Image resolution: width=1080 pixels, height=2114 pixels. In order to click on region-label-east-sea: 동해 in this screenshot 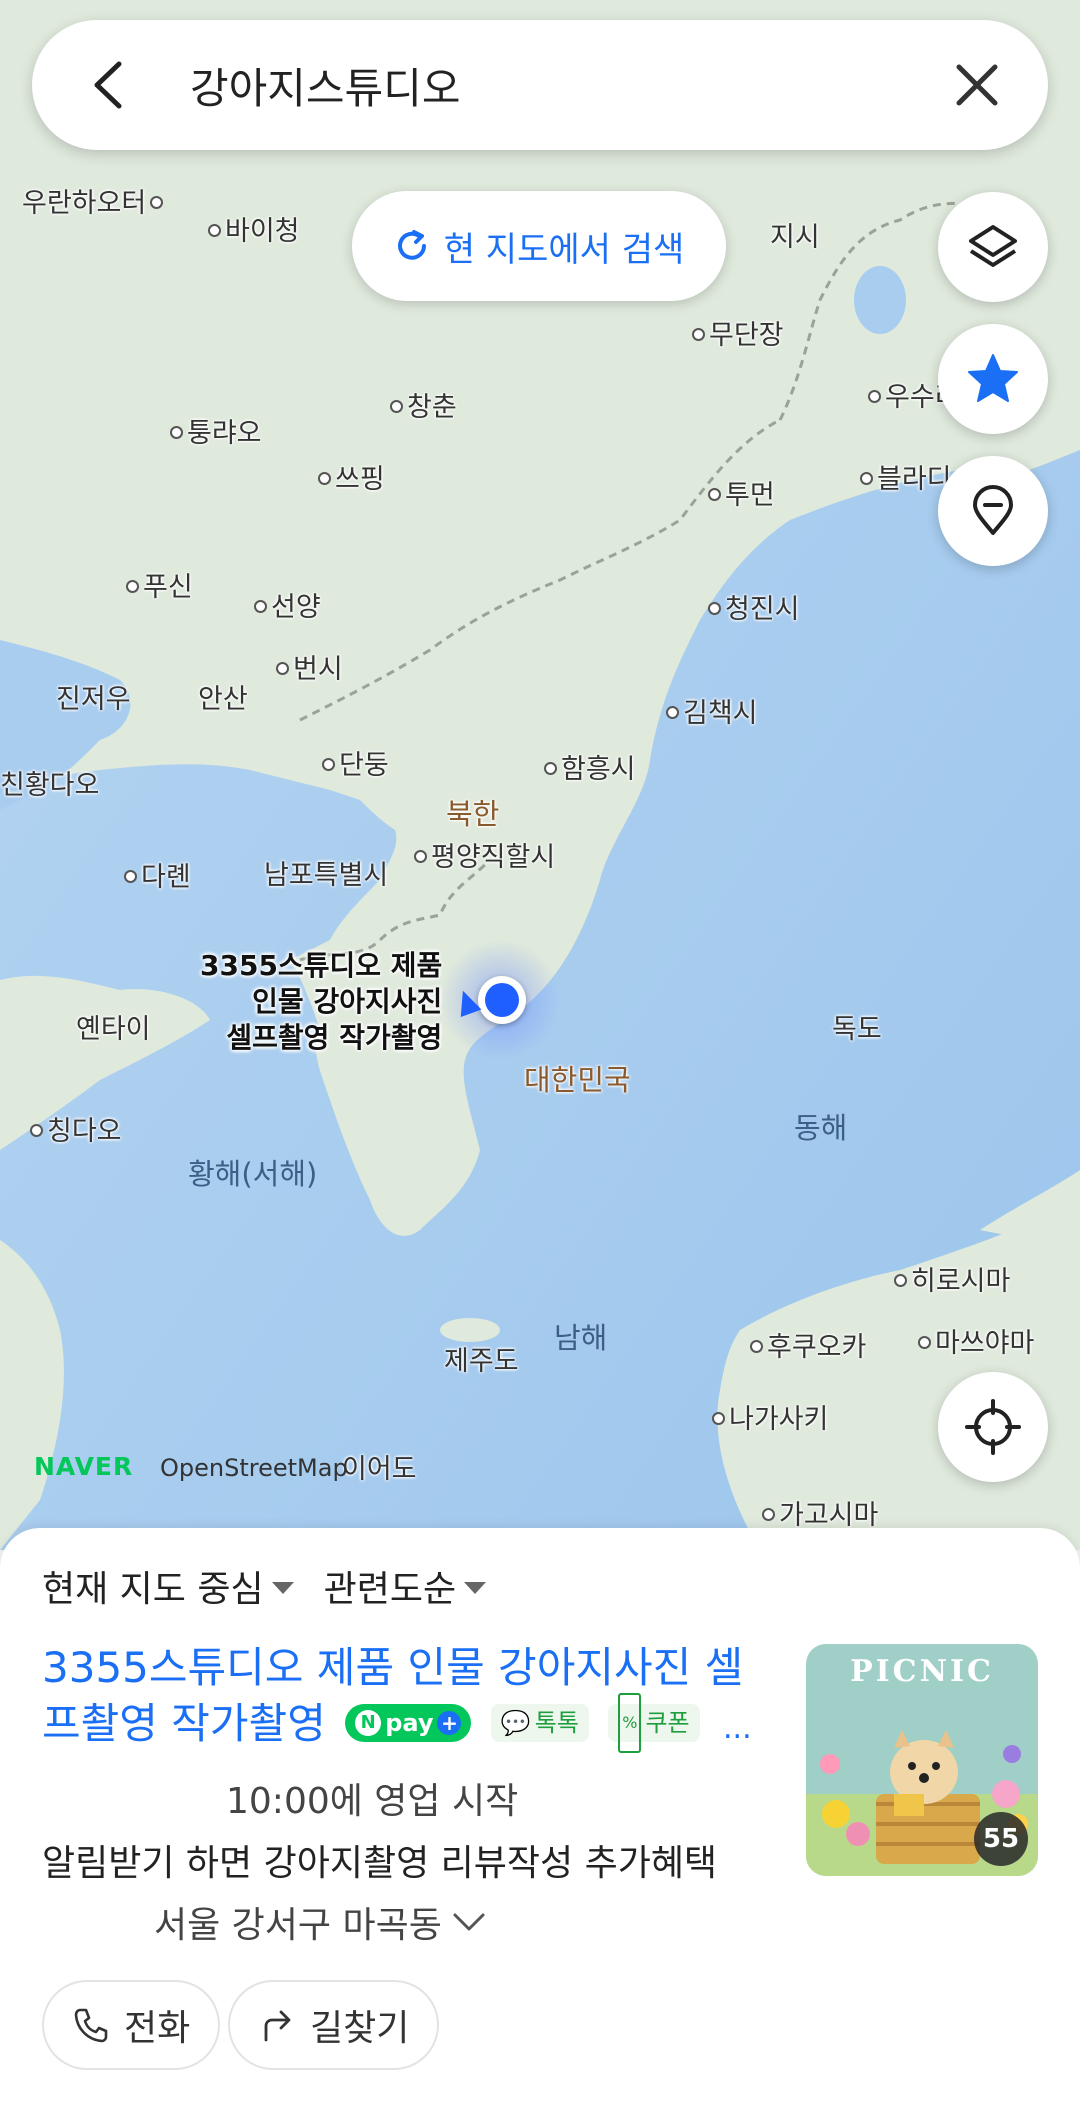, I will do `click(821, 1128)`.